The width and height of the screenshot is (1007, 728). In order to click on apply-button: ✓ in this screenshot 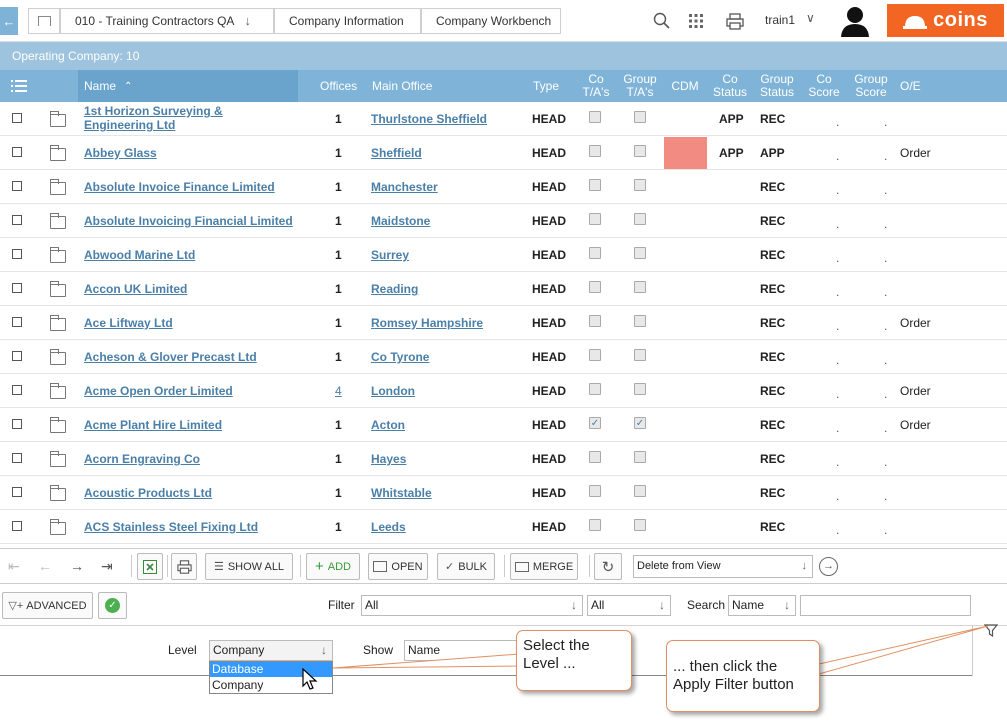, I will do `click(112, 605)`.